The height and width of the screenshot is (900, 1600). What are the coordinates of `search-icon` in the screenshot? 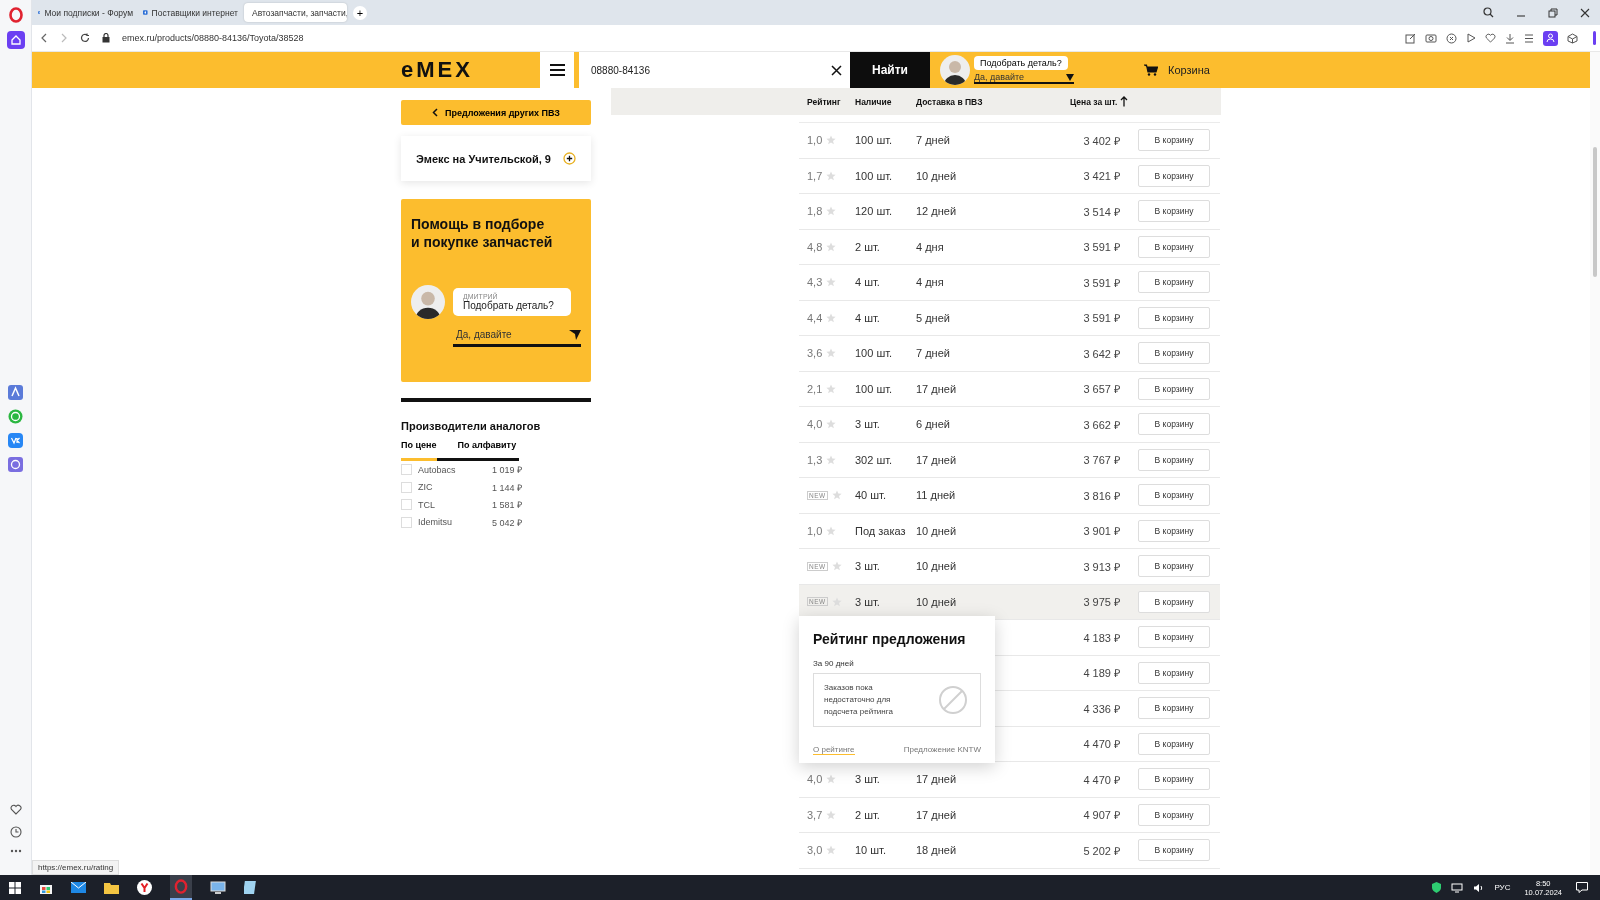 It's located at (1488, 12).